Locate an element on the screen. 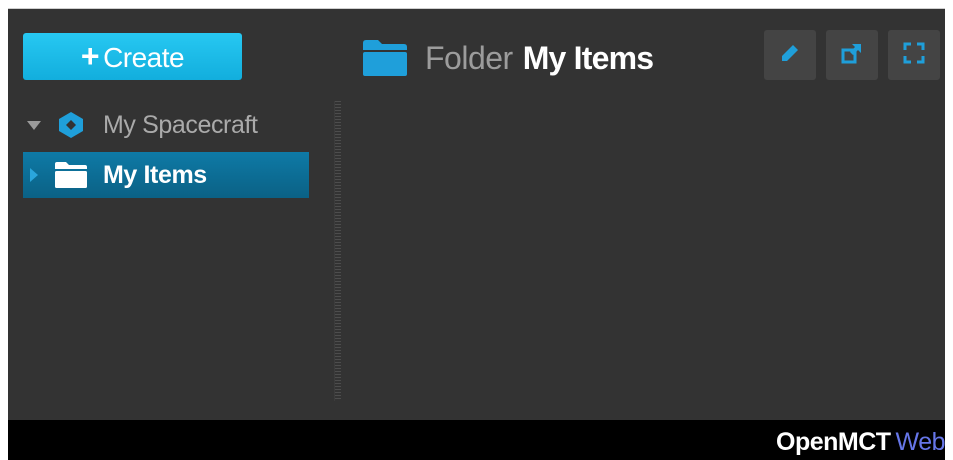  logo-primary-text: OpenMCT is located at coordinates (833, 442).